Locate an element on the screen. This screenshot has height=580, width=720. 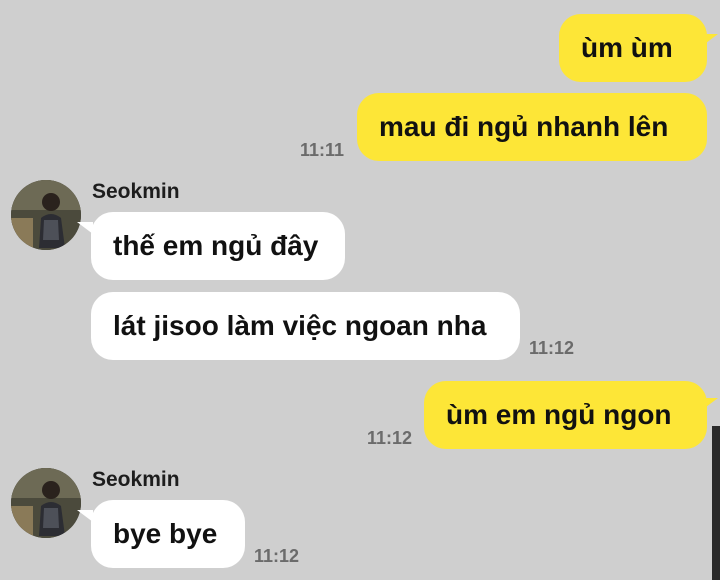
outgoing-message-bubble: ùm ùm is located at coordinates (633, 48).